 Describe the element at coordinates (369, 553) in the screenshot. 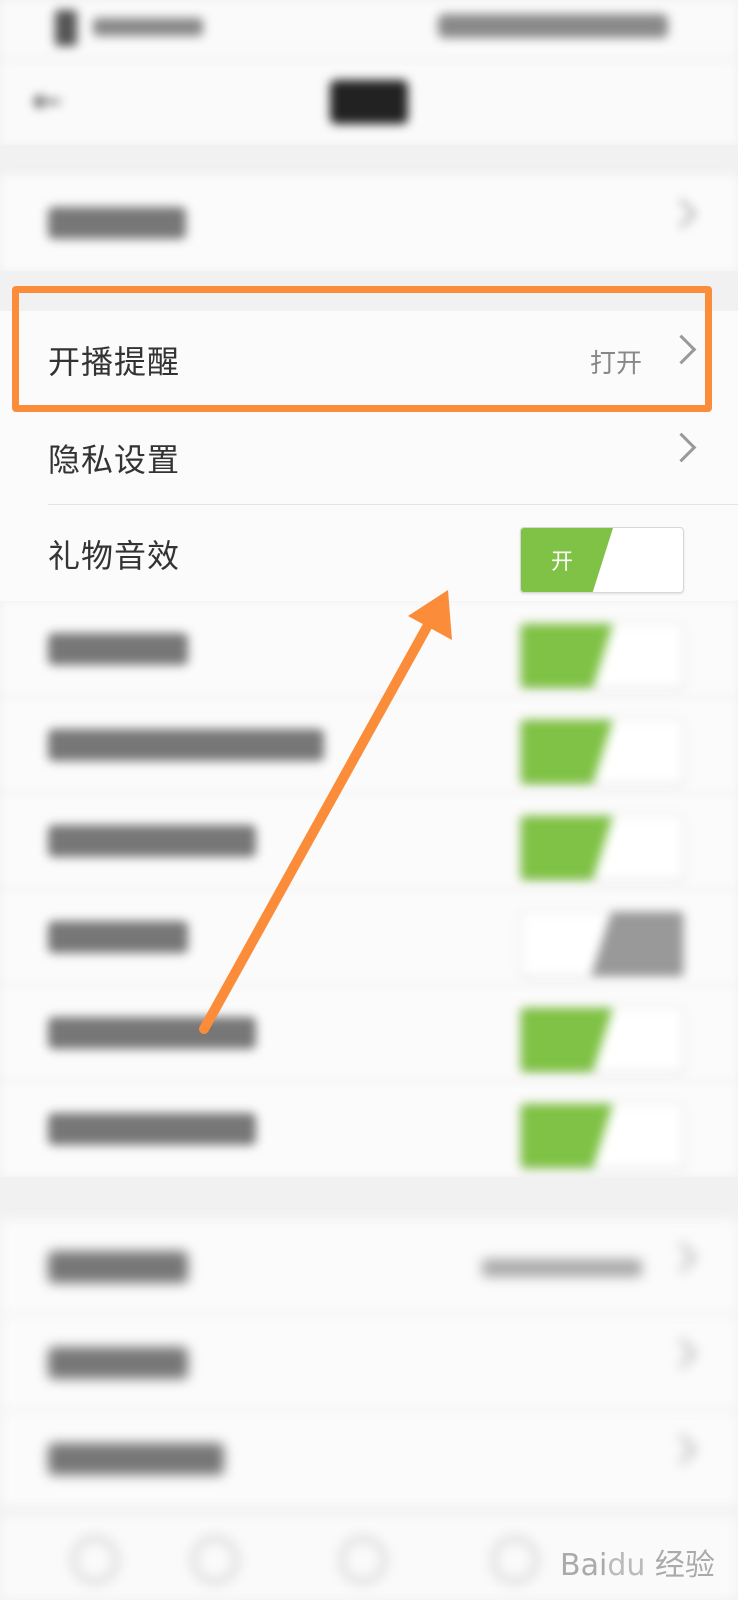

I see `settings-row-gift-sound: 礼物音效 开` at that location.